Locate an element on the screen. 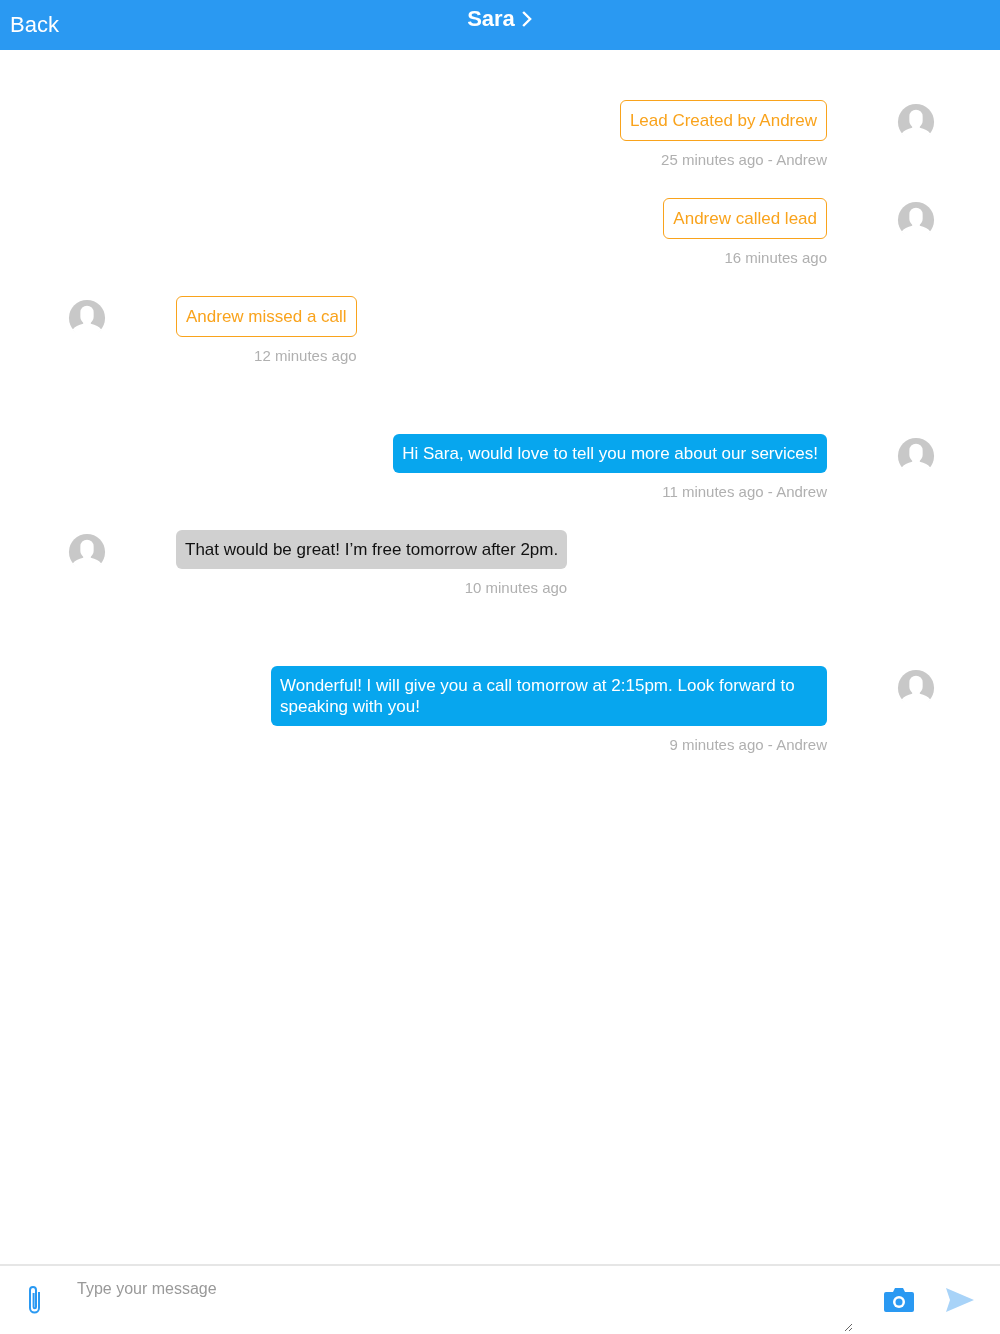 The image size is (1000, 1334). timestamp: 10 minutes ago is located at coordinates (516, 587).